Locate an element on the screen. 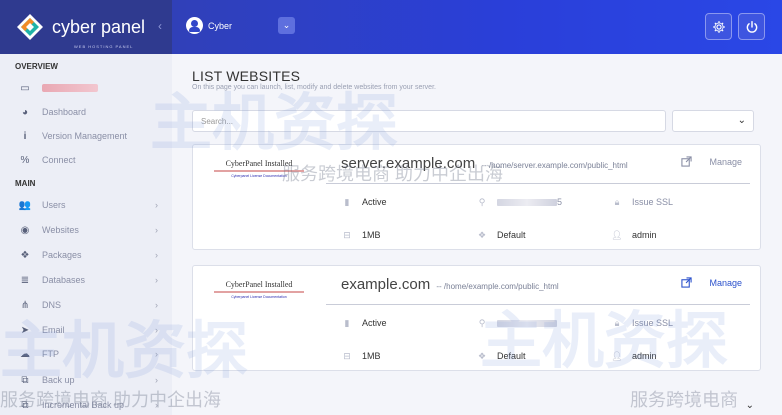  brand-block: cyber panel WEB HOSTING PANEL ‹ is located at coordinates (86, 27).